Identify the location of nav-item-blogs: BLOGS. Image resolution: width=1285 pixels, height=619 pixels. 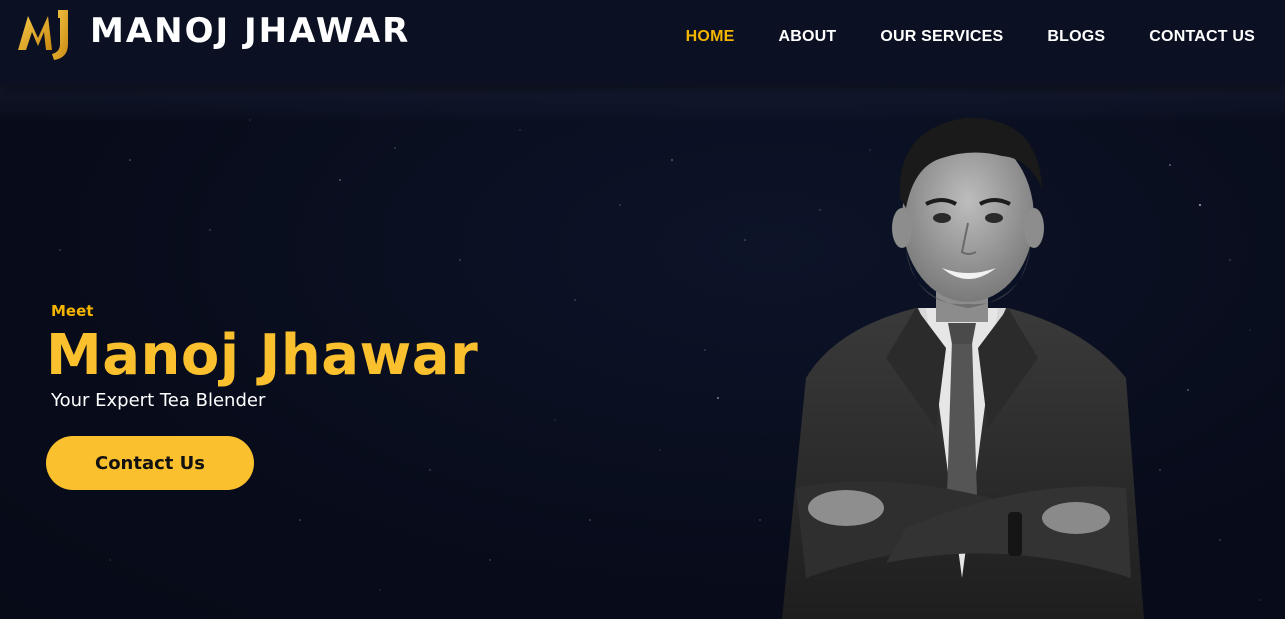
(1076, 37).